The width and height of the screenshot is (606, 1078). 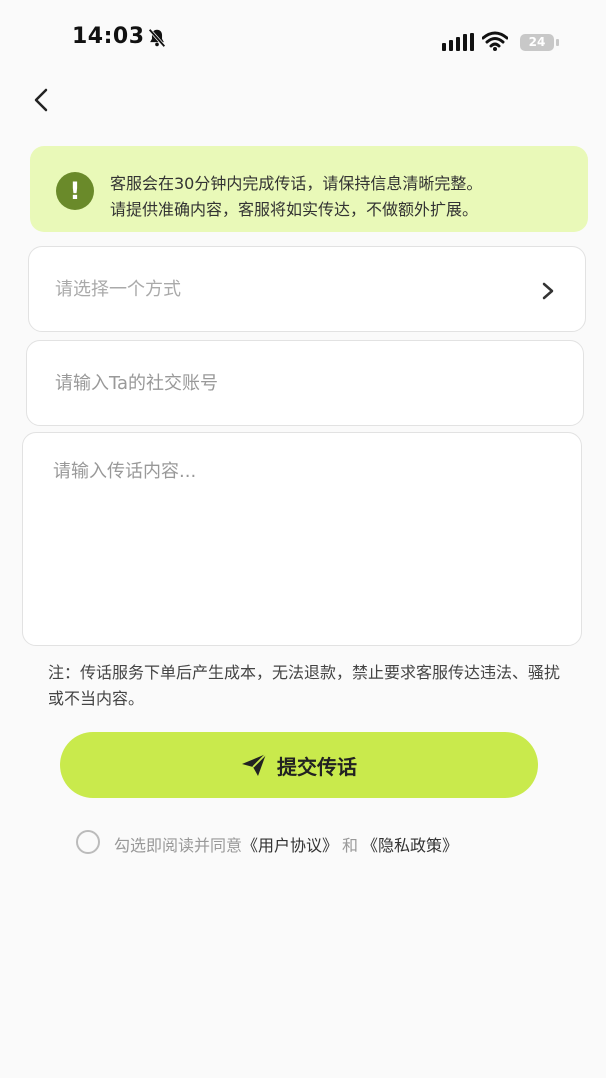 I want to click on chevron-right-icon, so click(x=548, y=291).